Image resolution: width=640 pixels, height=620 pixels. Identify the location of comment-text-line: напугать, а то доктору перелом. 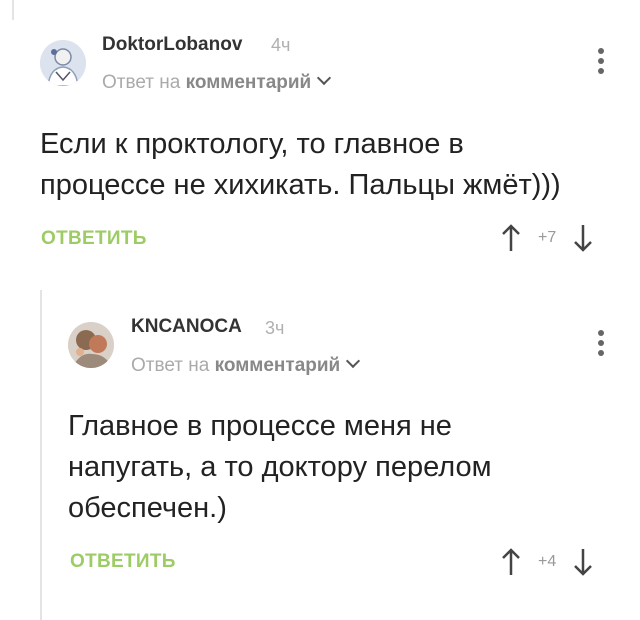
(280, 467).